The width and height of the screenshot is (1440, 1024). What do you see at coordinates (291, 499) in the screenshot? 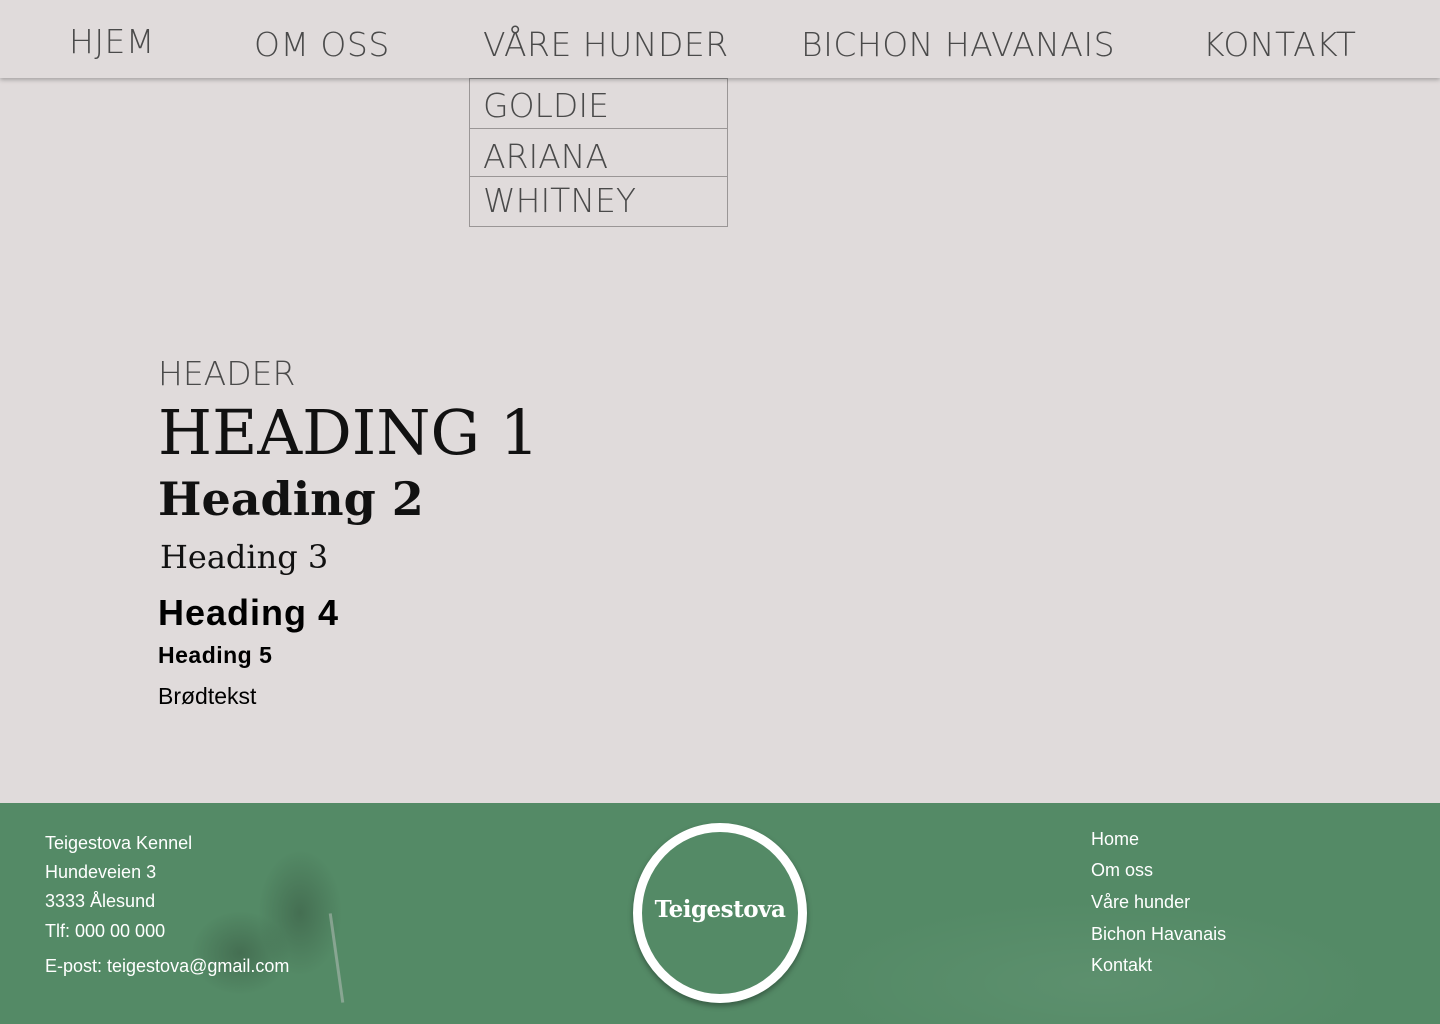
I see `style-heading2-sample: Heading 2` at bounding box center [291, 499].